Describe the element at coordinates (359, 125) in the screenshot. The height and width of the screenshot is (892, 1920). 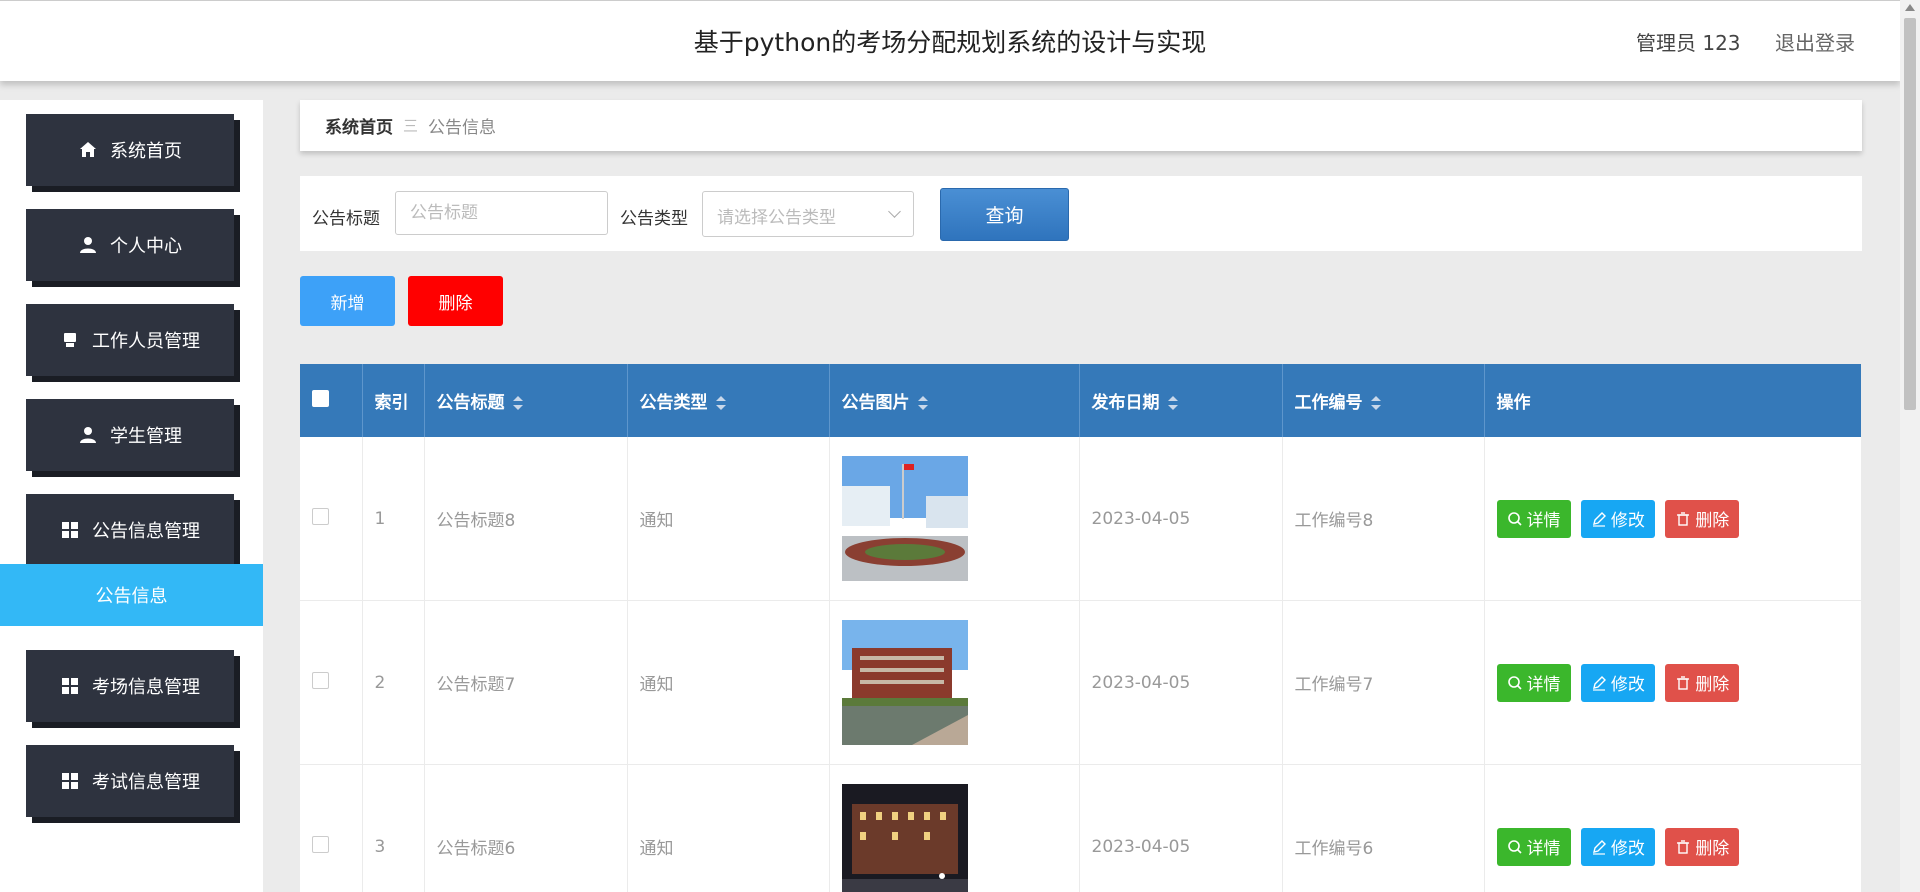
I see `breadcrumb-home: 系统首页` at that location.